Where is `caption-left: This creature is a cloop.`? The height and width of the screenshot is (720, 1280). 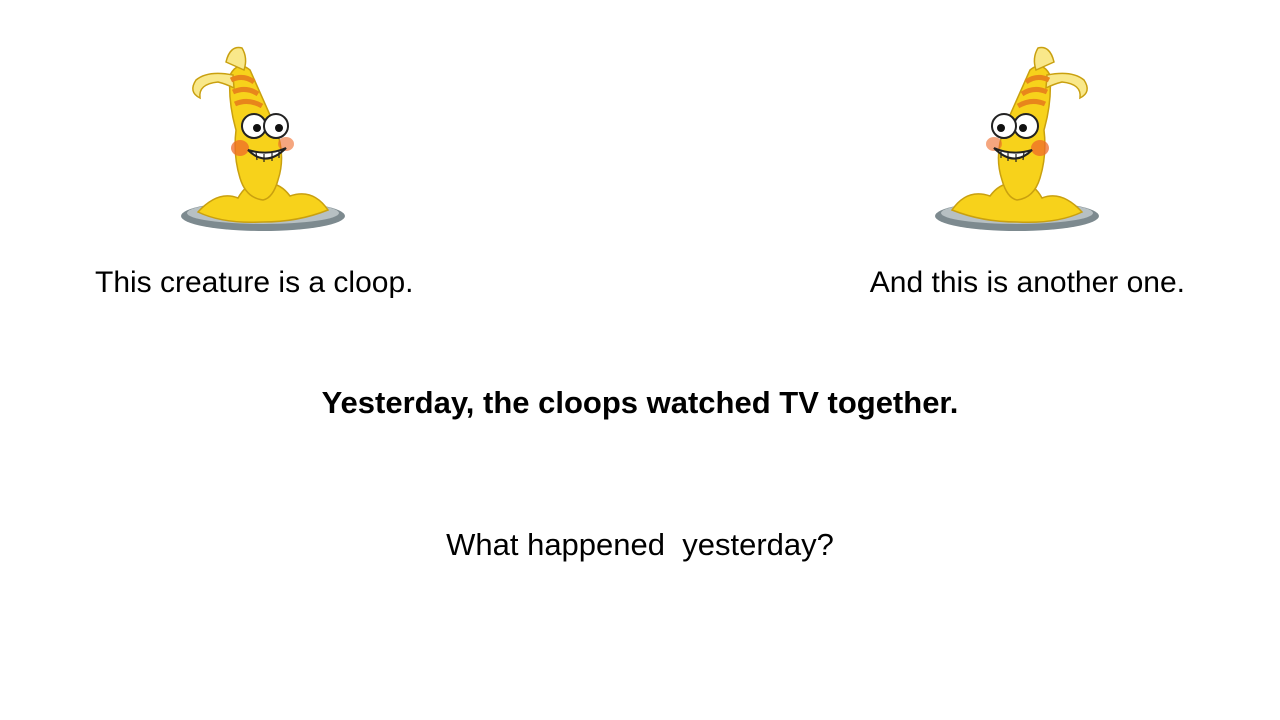 caption-left: This creature is a cloop. is located at coordinates (254, 282).